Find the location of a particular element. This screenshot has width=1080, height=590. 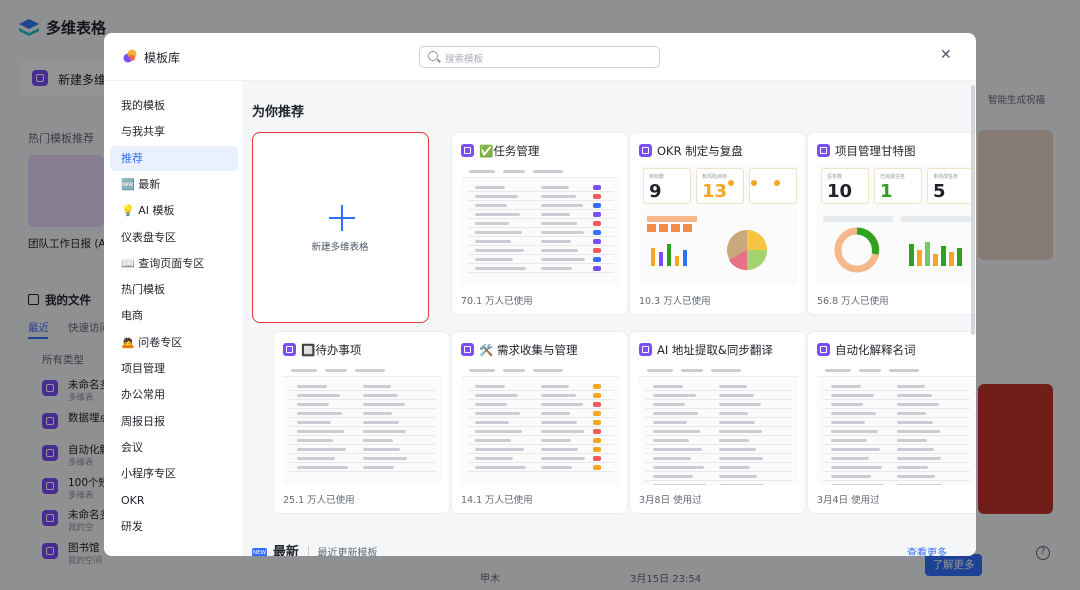

template-search-input: 搜索模板 is located at coordinates (539, 57).